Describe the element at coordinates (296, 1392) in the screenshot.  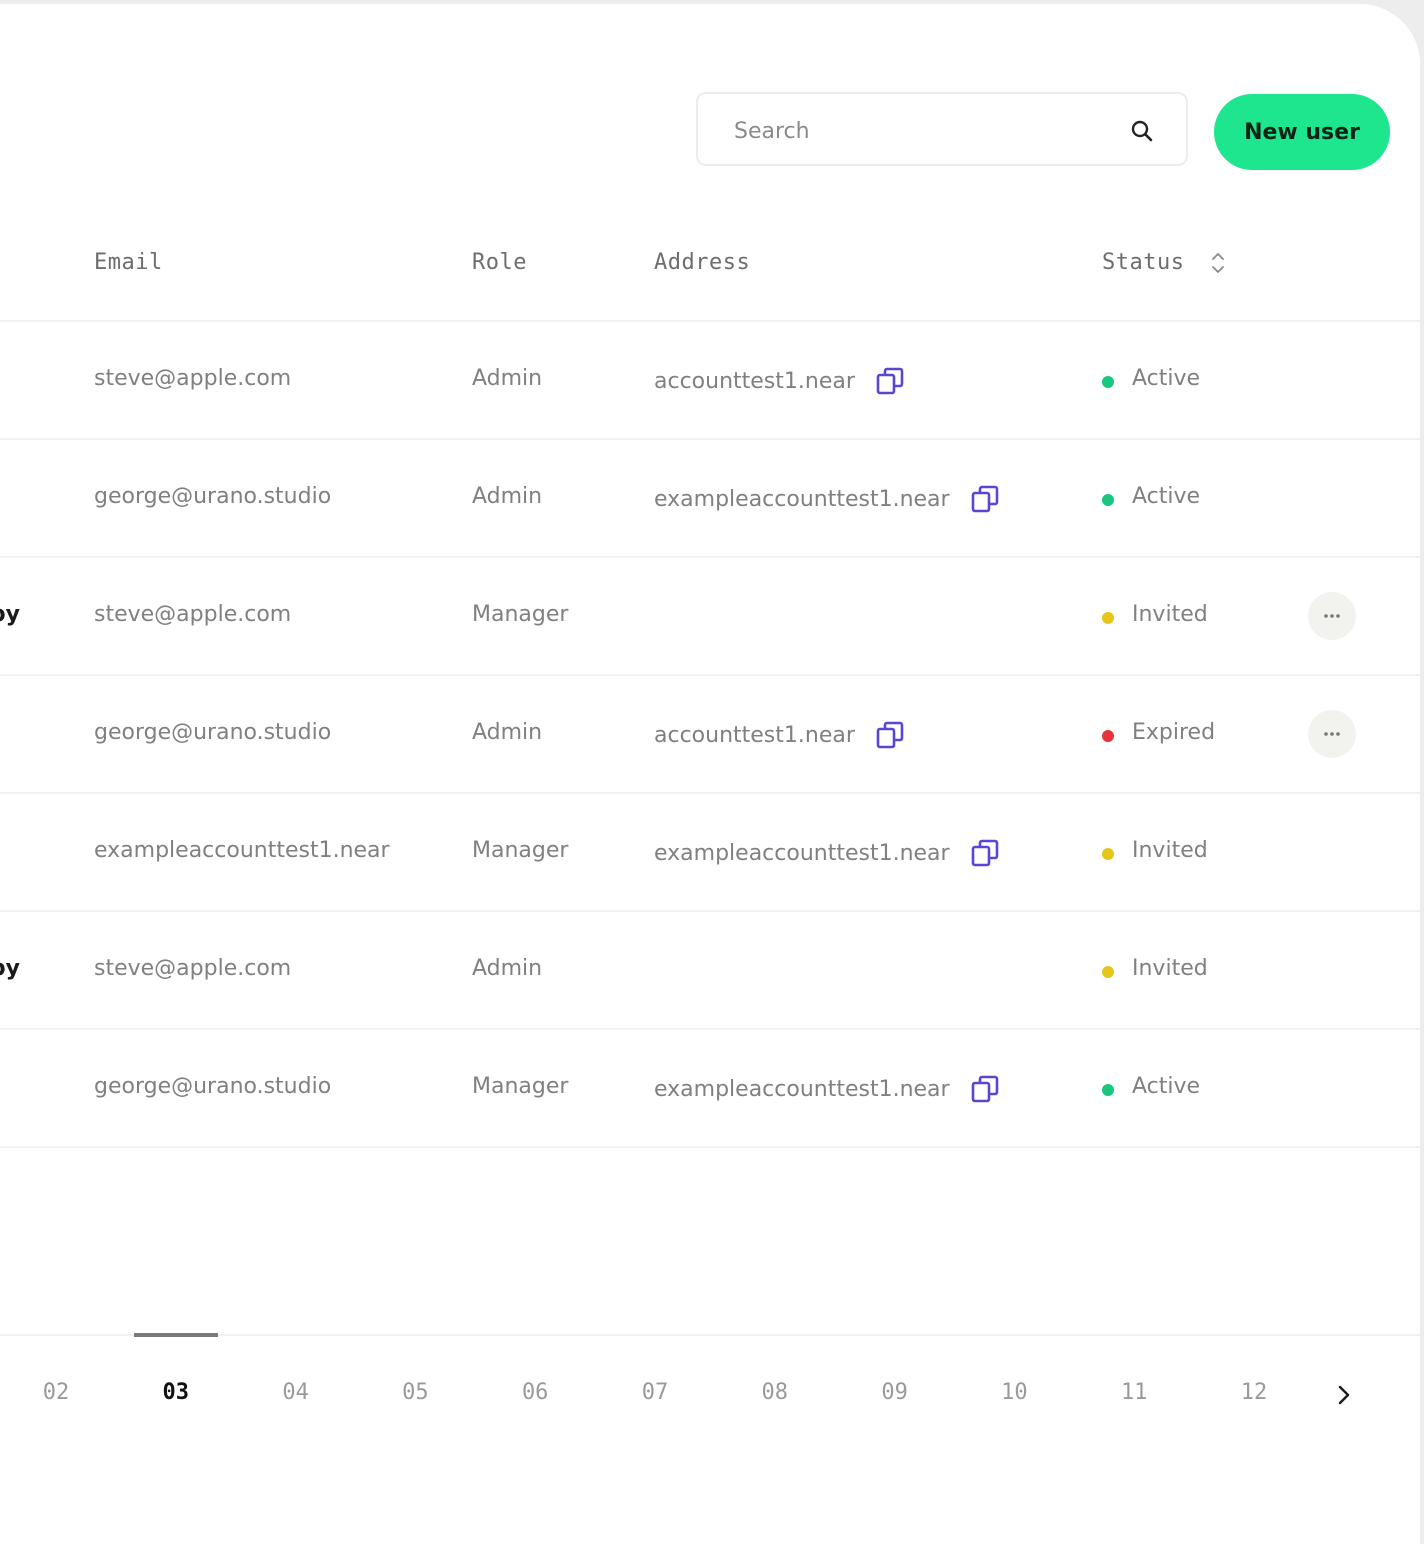
I see `page-number: 04` at that location.